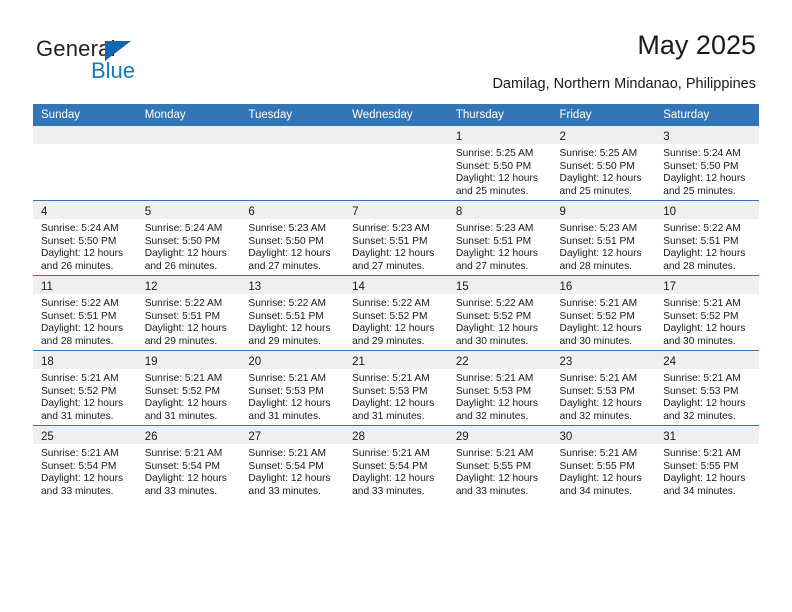  I want to click on day-number: 21, so click(358, 362).